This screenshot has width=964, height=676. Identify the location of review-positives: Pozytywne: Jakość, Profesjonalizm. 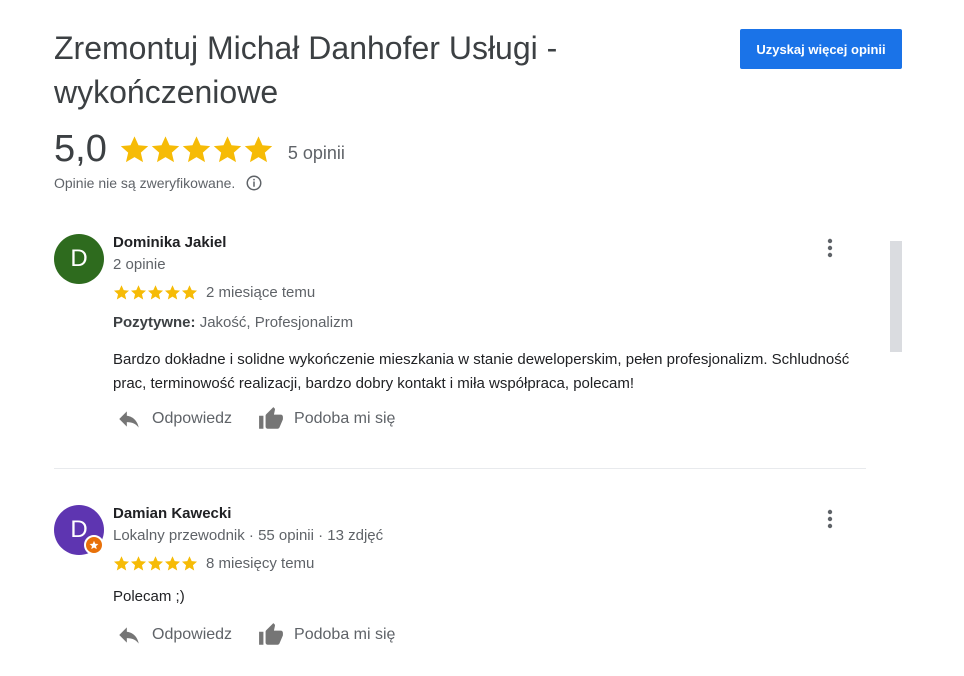
(233, 322).